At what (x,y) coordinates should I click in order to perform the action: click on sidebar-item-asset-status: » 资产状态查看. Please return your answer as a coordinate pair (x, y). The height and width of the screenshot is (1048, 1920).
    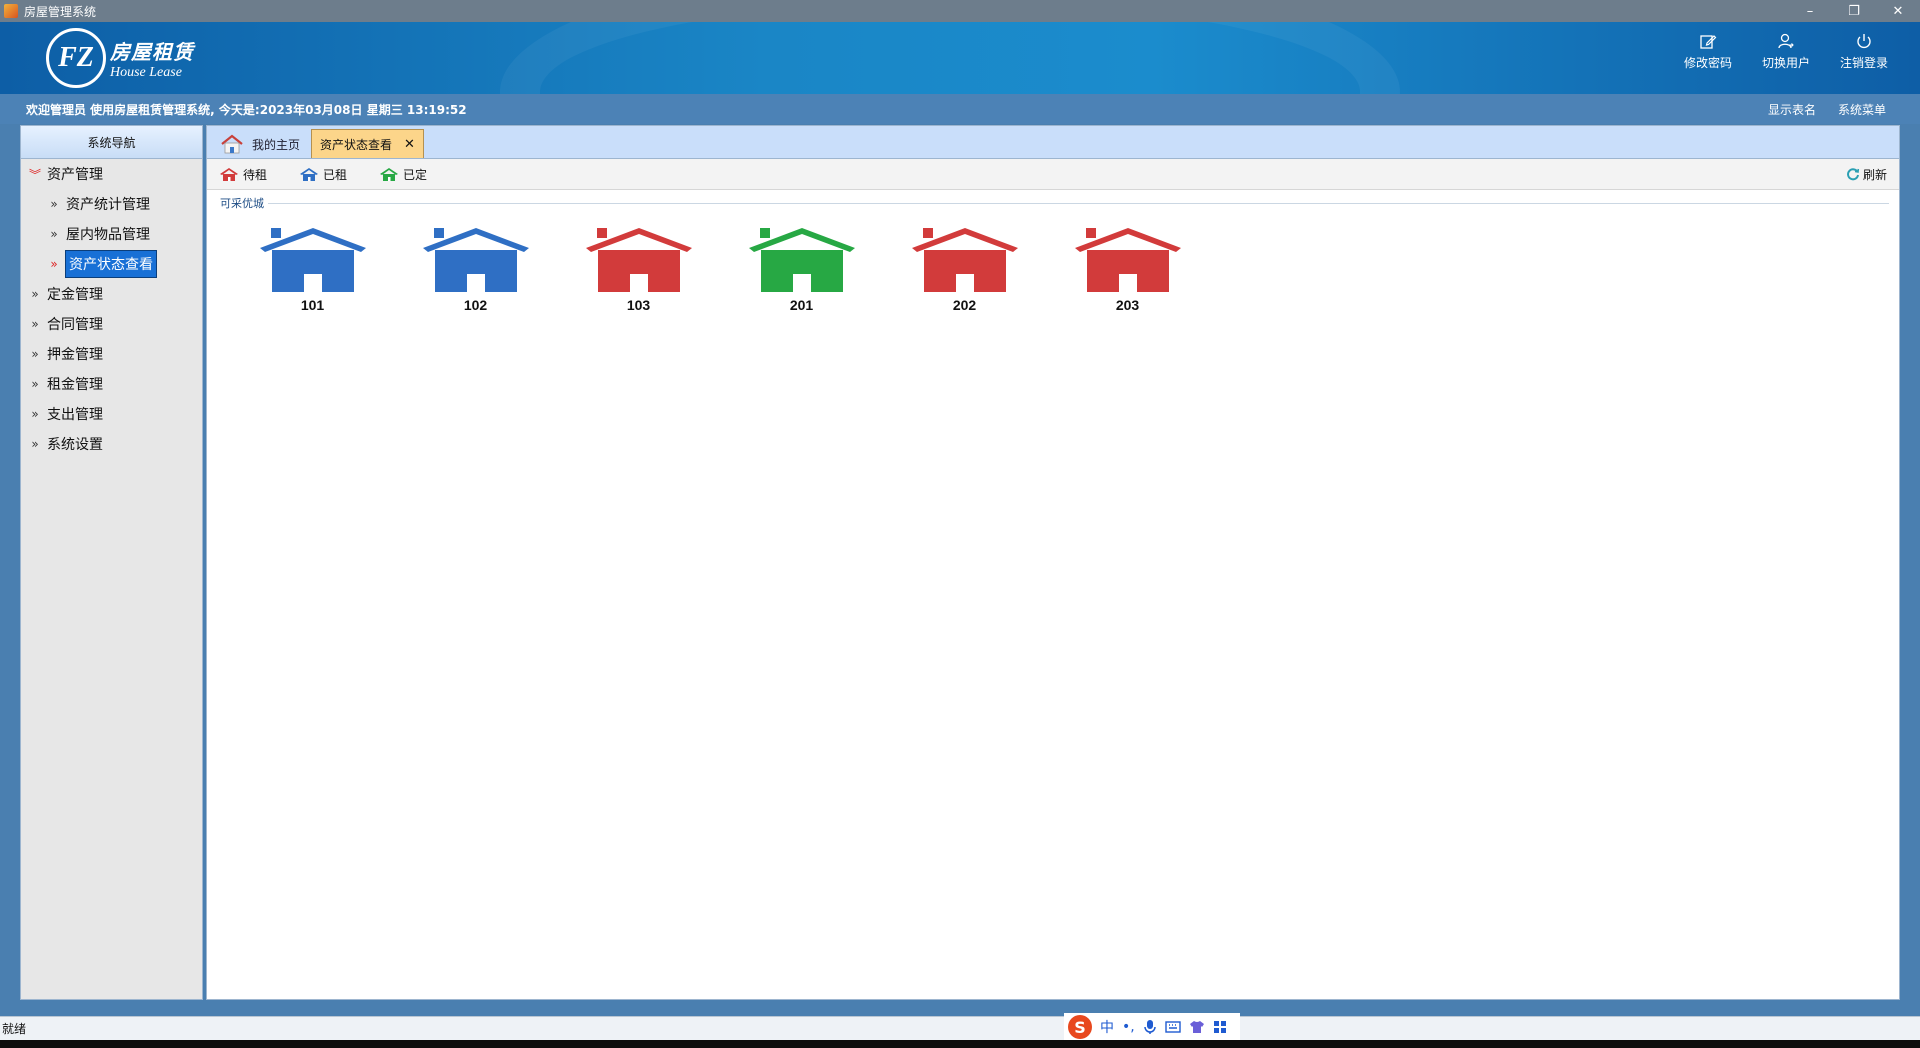
    Looking at the image, I should click on (111, 264).